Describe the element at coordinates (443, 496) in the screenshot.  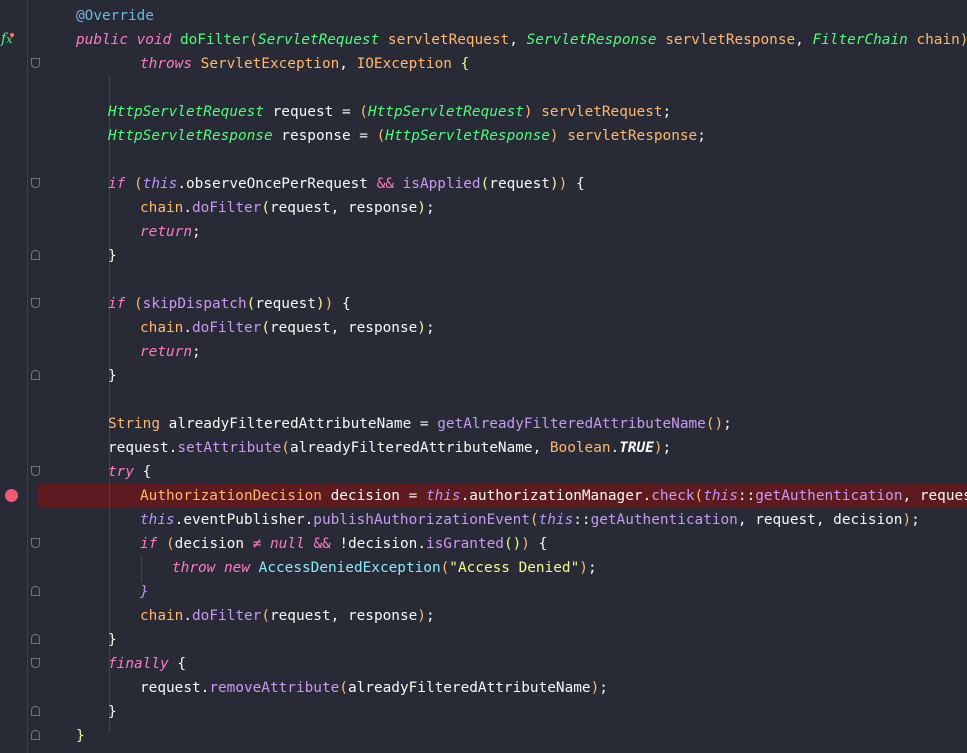
I see `this-keyword: this` at that location.